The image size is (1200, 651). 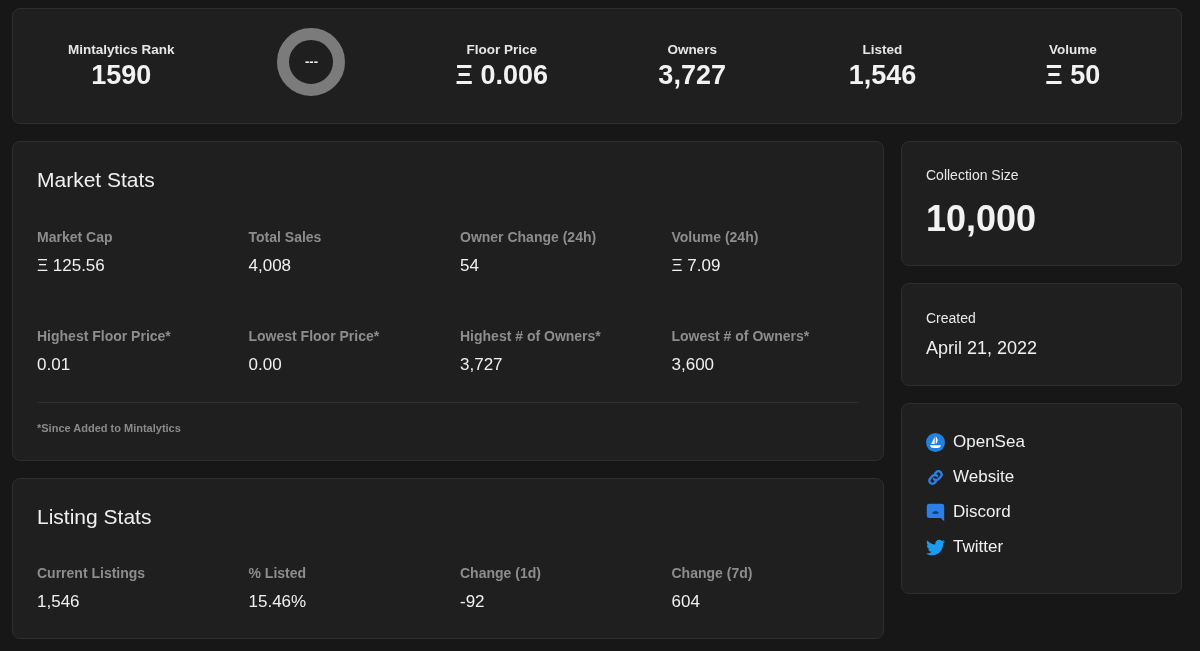 I want to click on chat-bubble-icon, so click(x=935, y=512).